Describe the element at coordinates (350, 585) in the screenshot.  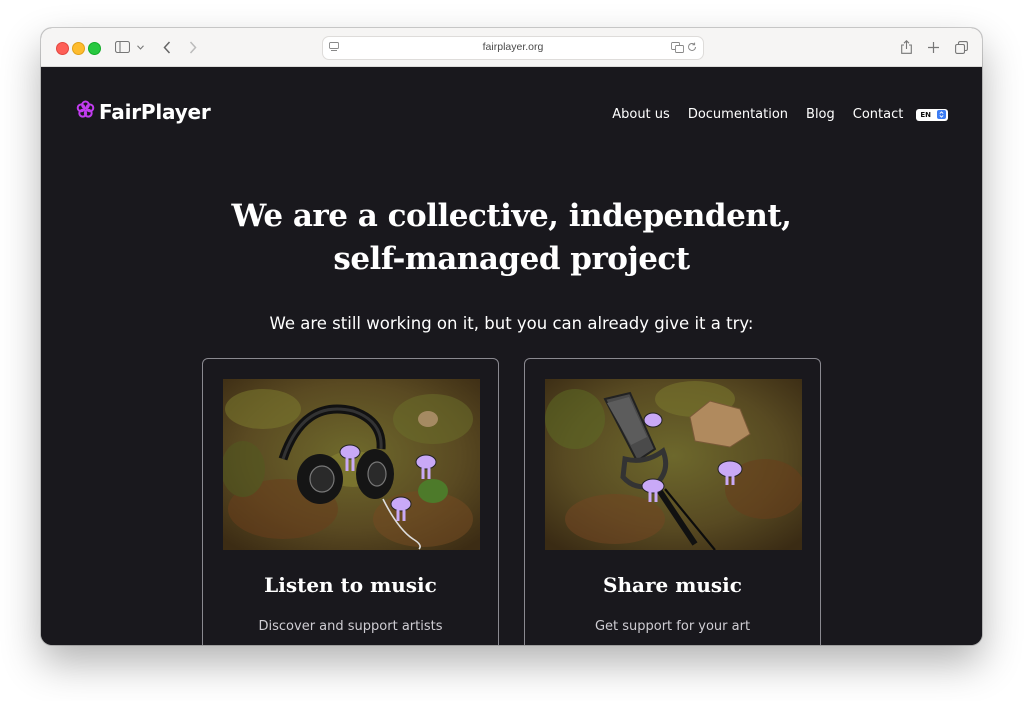
I see `card-title: Listen to music` at that location.